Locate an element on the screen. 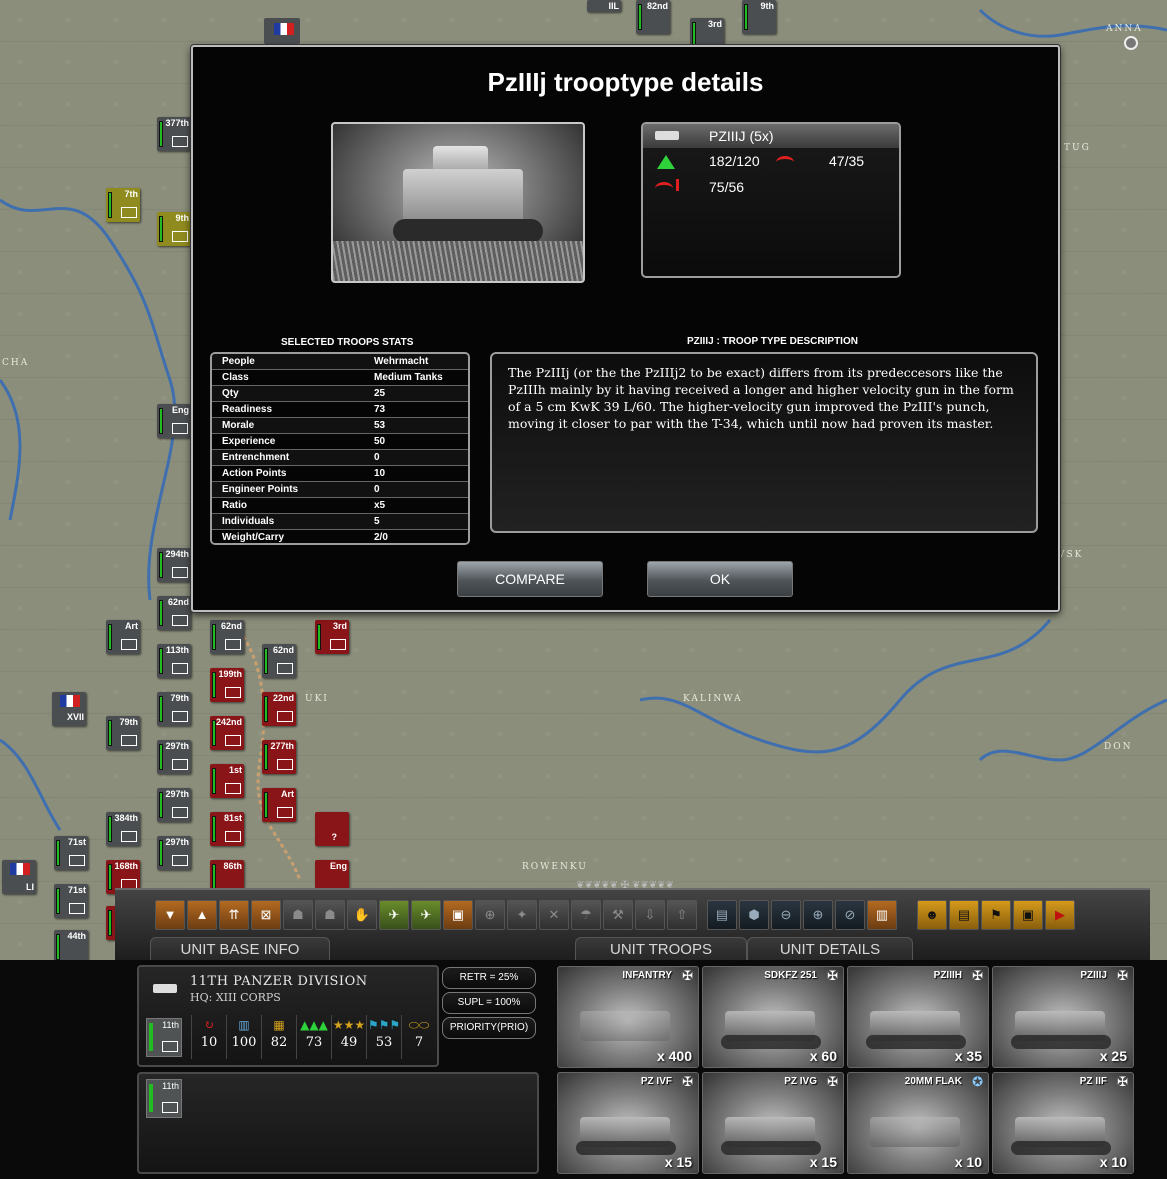 This screenshot has height=1179, width=1167. end-turn-icon: ▶ is located at coordinates (1060, 915).